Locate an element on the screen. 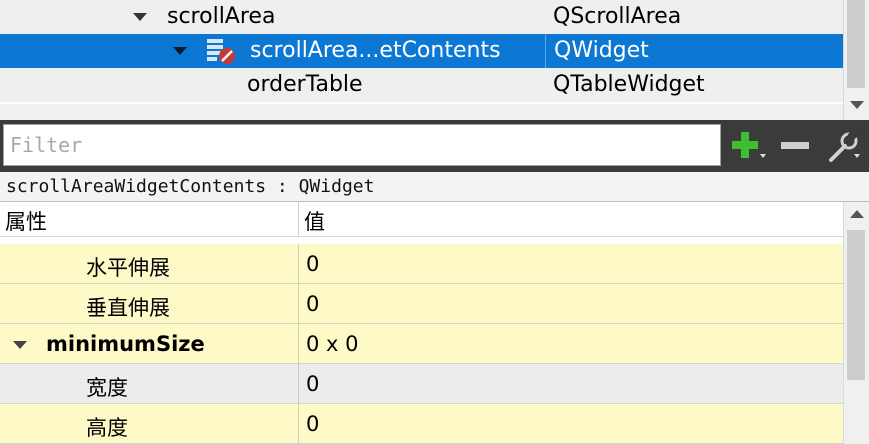 The width and height of the screenshot is (869, 444). property-row-minimumsize: minimumSize 0 x 0 is located at coordinates (421, 344).